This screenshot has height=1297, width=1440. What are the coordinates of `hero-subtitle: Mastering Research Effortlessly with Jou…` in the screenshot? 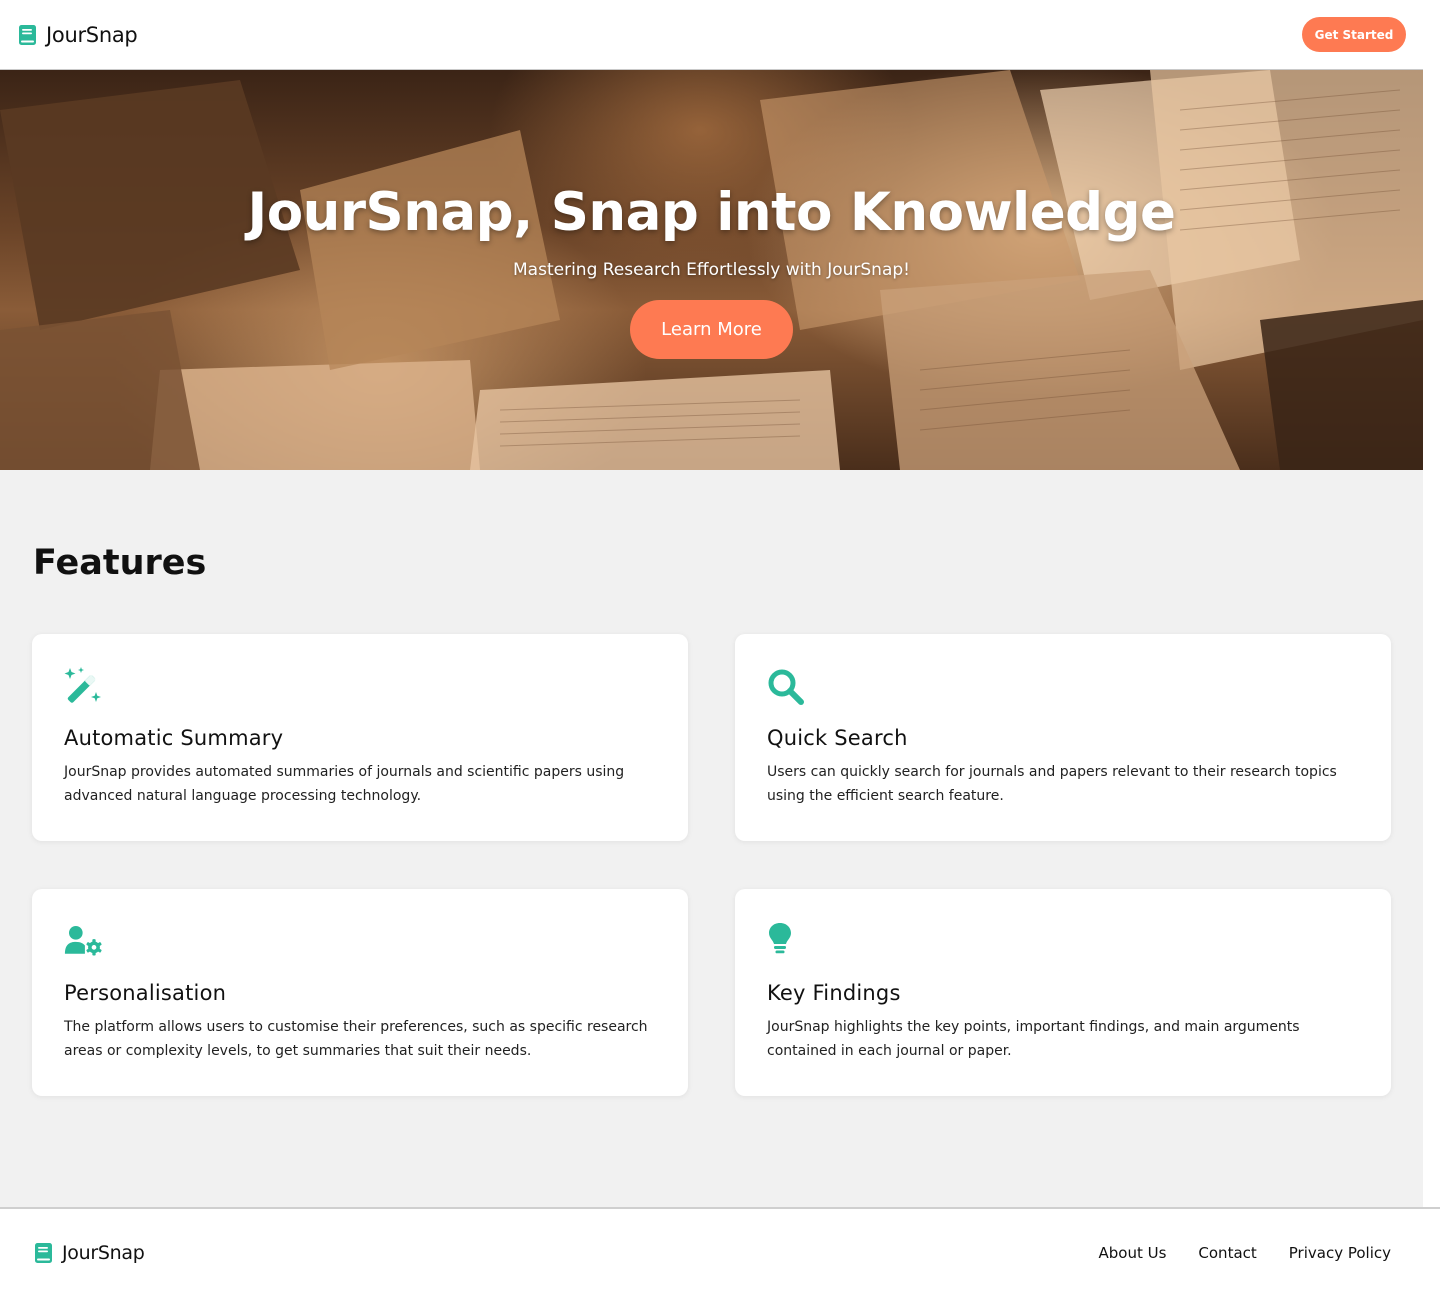 It's located at (711, 270).